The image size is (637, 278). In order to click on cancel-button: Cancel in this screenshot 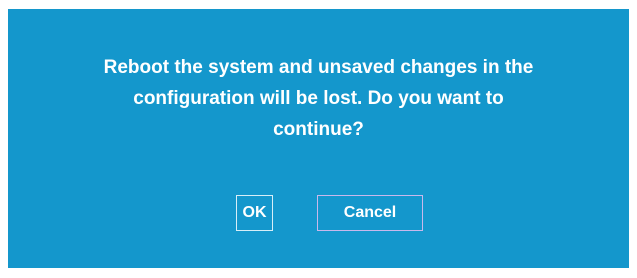, I will do `click(370, 213)`.